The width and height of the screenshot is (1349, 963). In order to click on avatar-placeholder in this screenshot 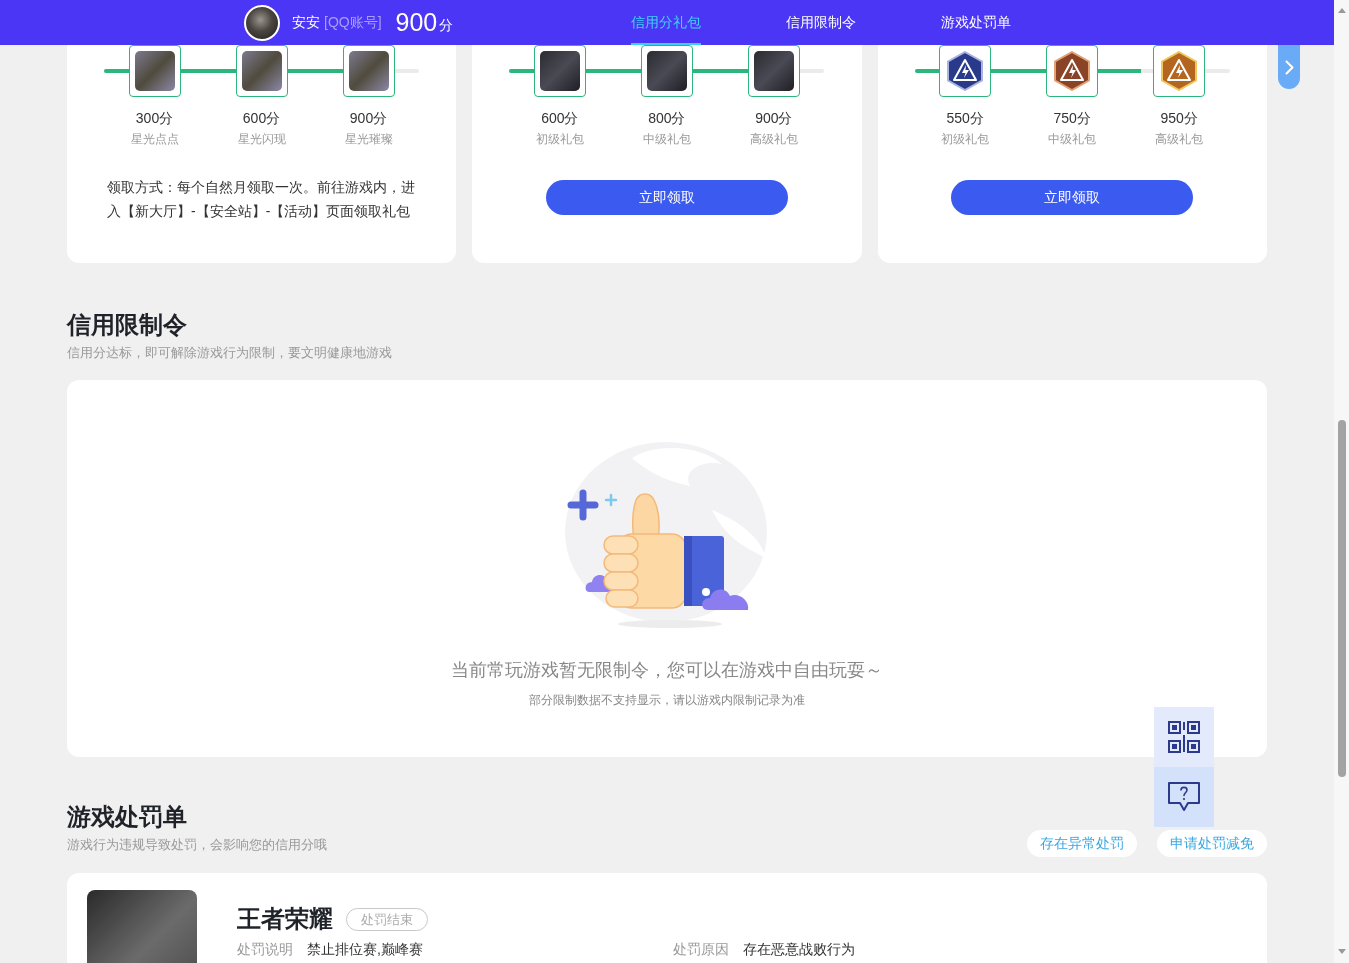, I will do `click(262, 22)`.